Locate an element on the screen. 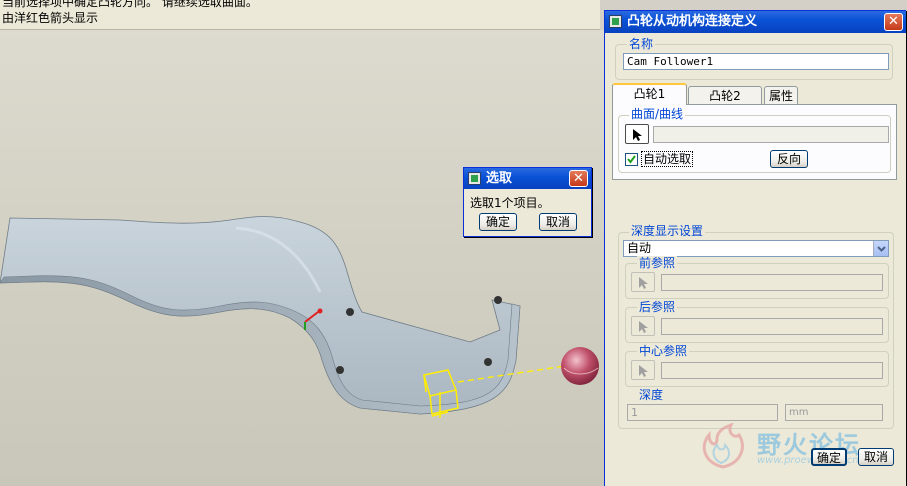 The width and height of the screenshot is (907, 486). depth-mode-select: 自动 is located at coordinates (756, 248).